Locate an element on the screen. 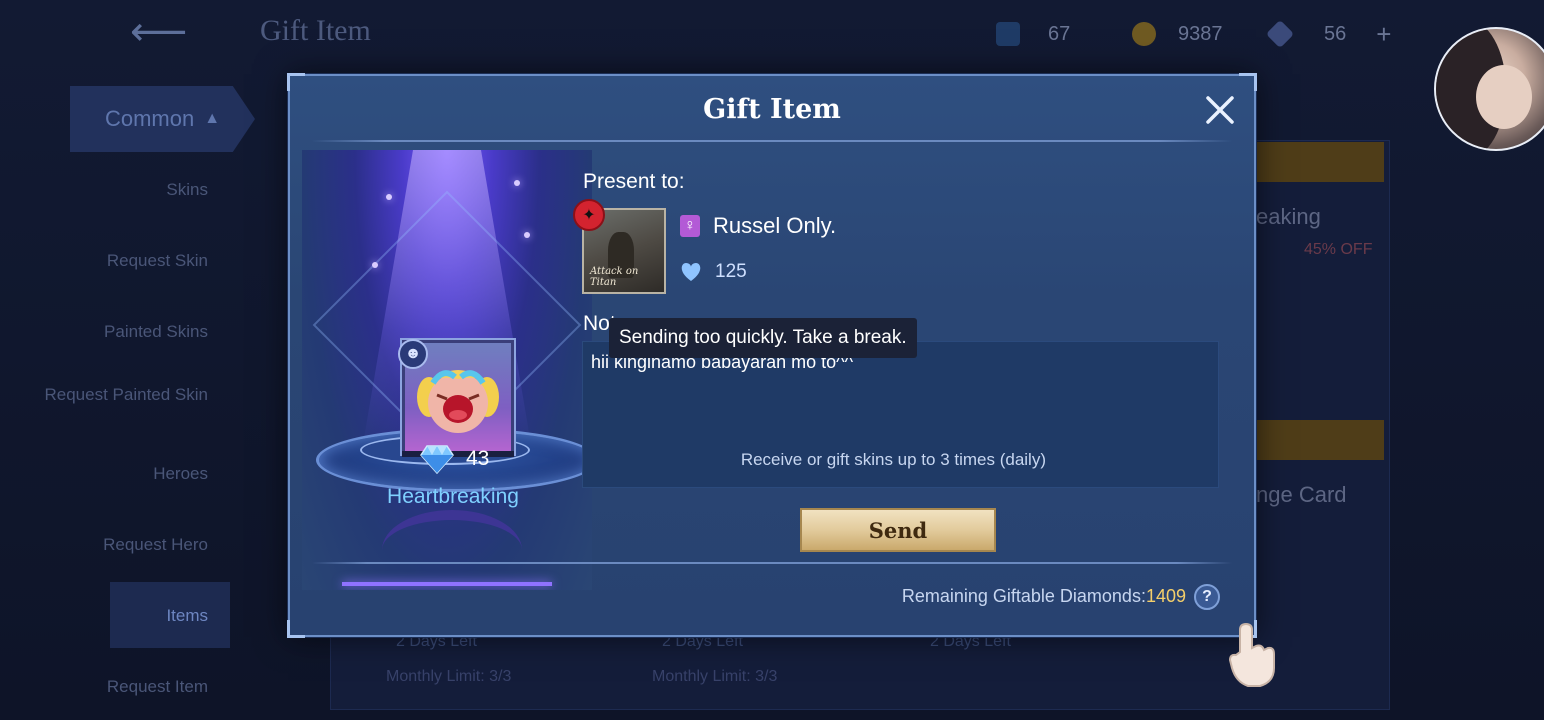 The width and height of the screenshot is (1544, 720). decorative-curve is located at coordinates (452, 550).